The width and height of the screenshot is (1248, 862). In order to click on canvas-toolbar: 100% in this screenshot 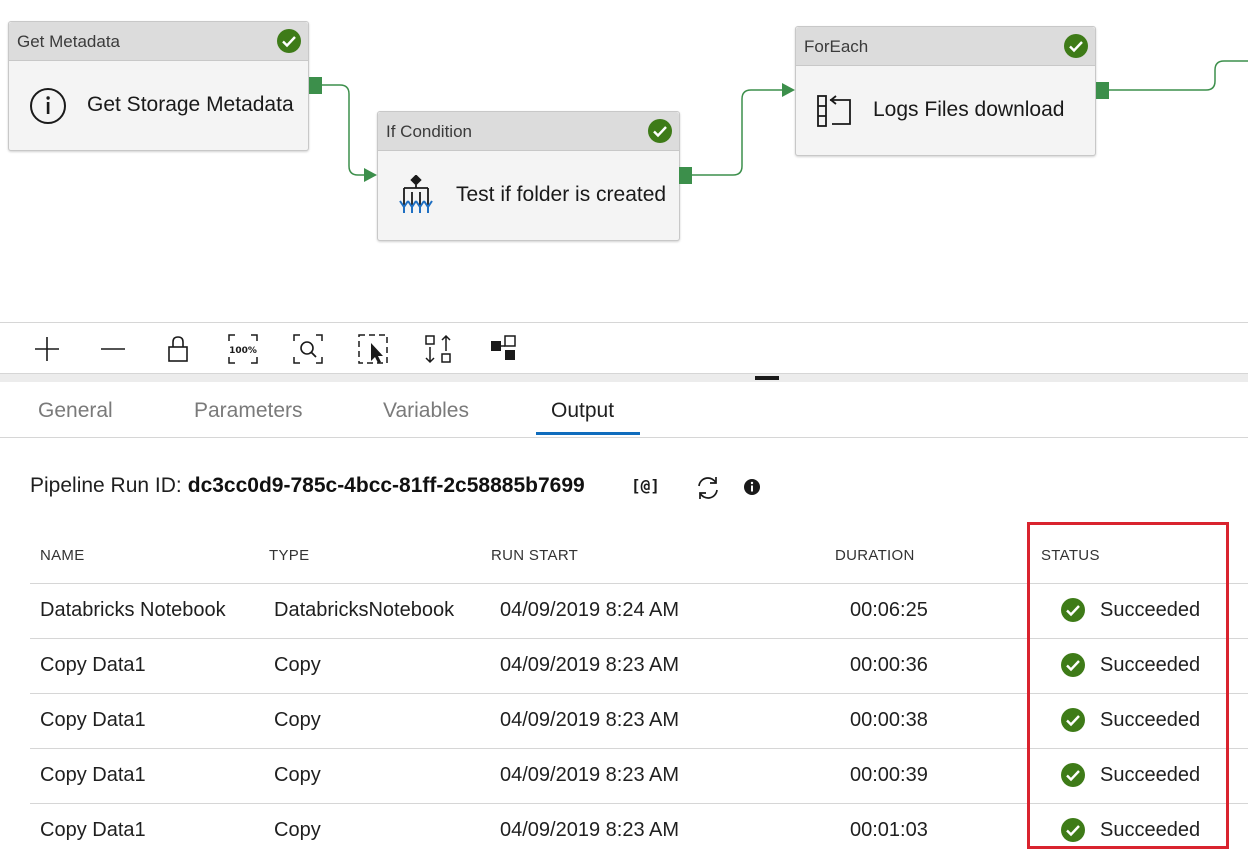, I will do `click(624, 348)`.